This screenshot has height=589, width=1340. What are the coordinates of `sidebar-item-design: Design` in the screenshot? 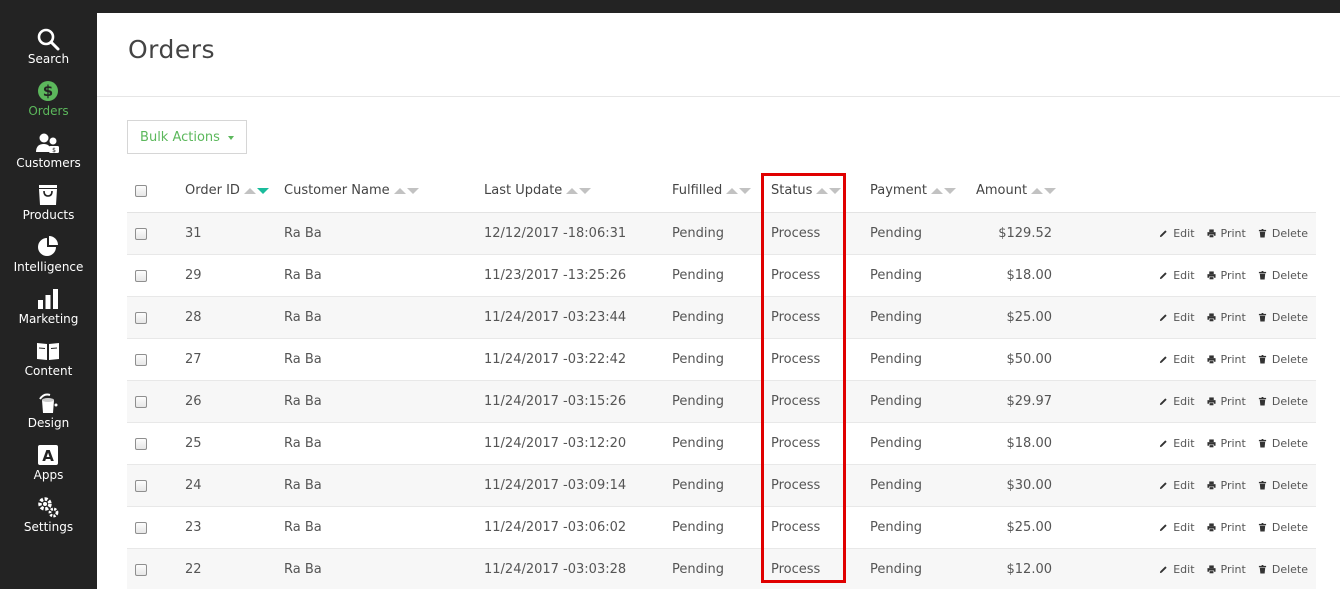 It's located at (48, 415).